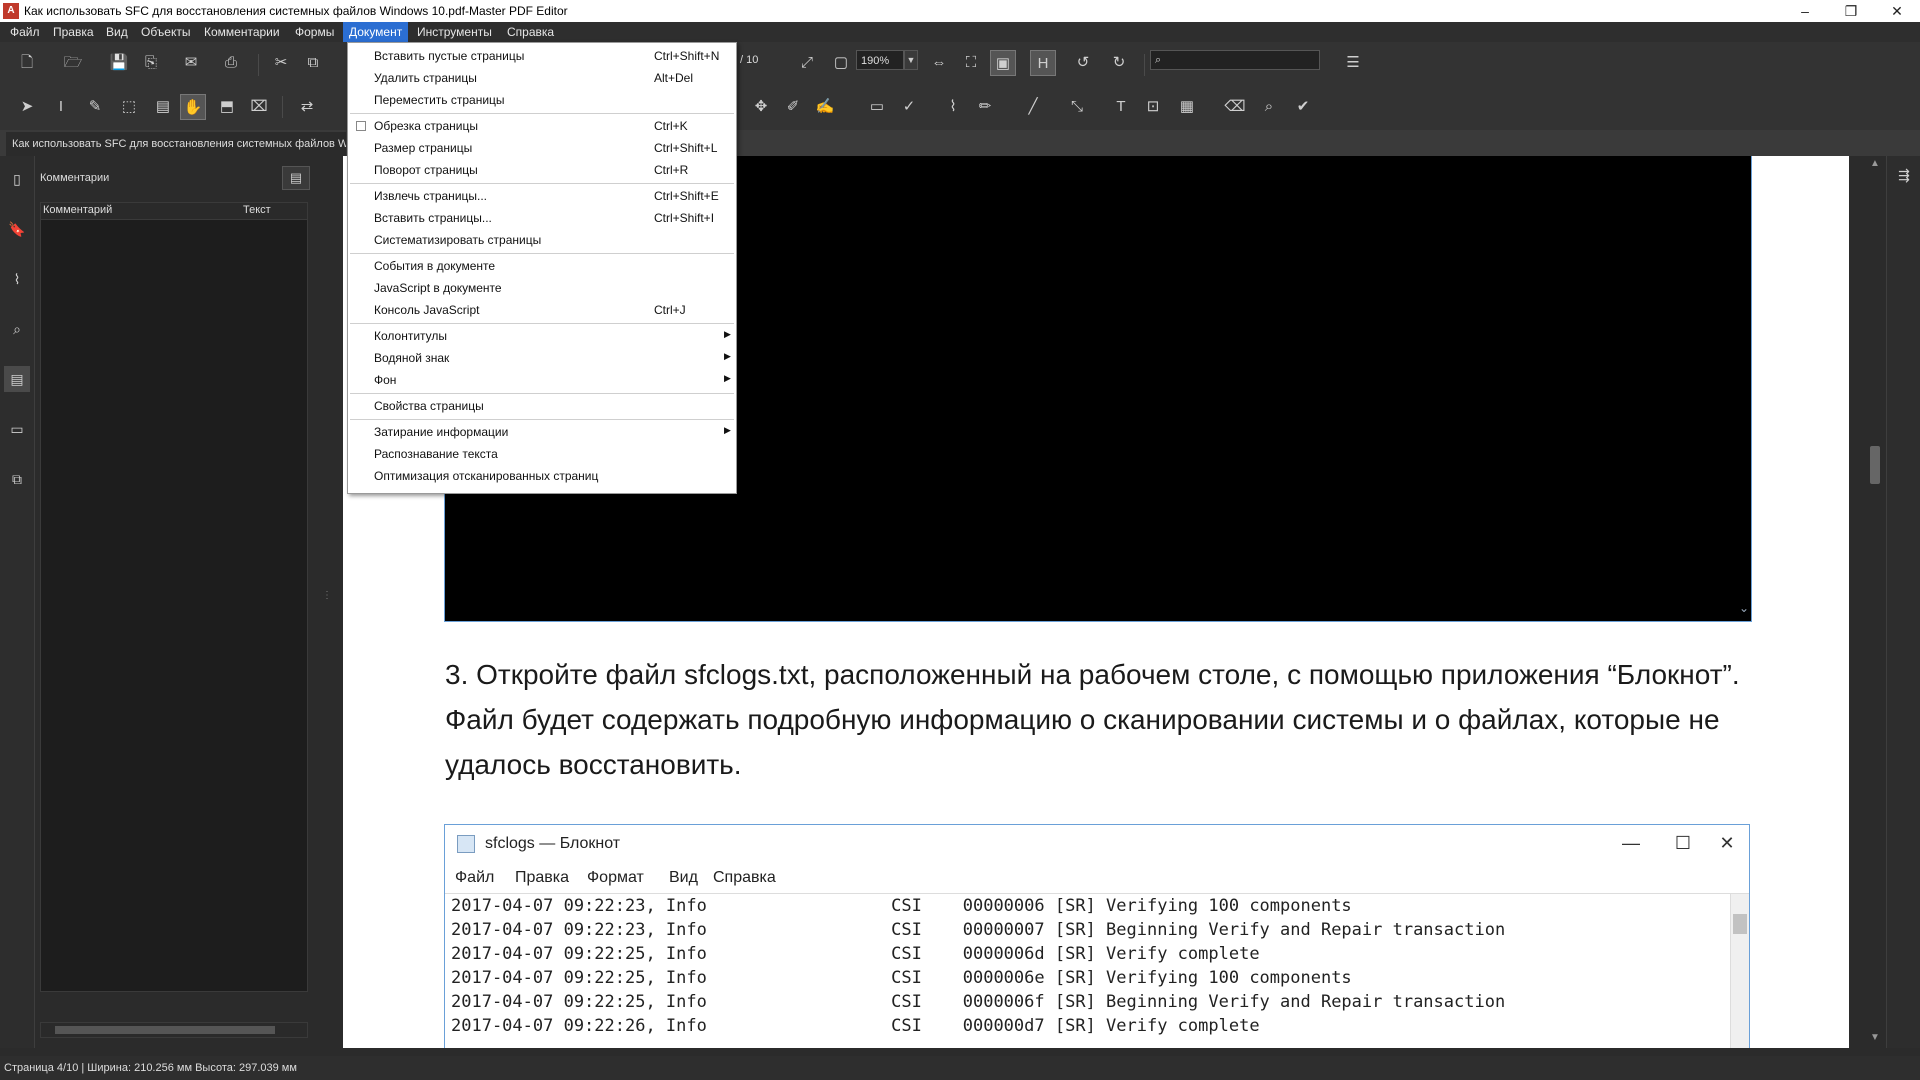 This screenshot has height=1080, width=1920. Describe the element at coordinates (1897, 11) in the screenshot. I see `close-button: ✕` at that location.